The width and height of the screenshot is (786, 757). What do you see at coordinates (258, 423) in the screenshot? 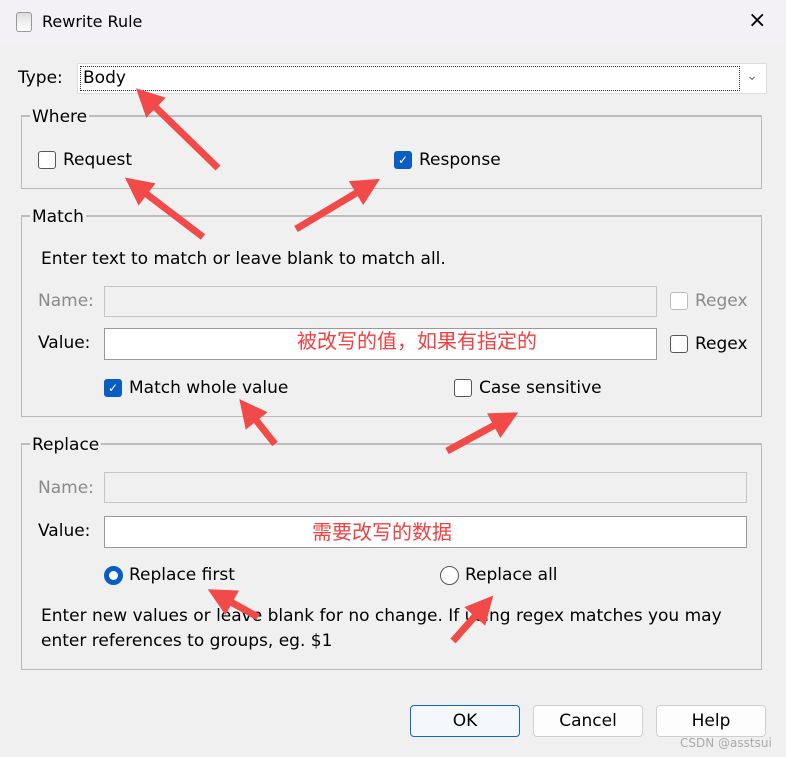
I see `arrow-match-whole` at bounding box center [258, 423].